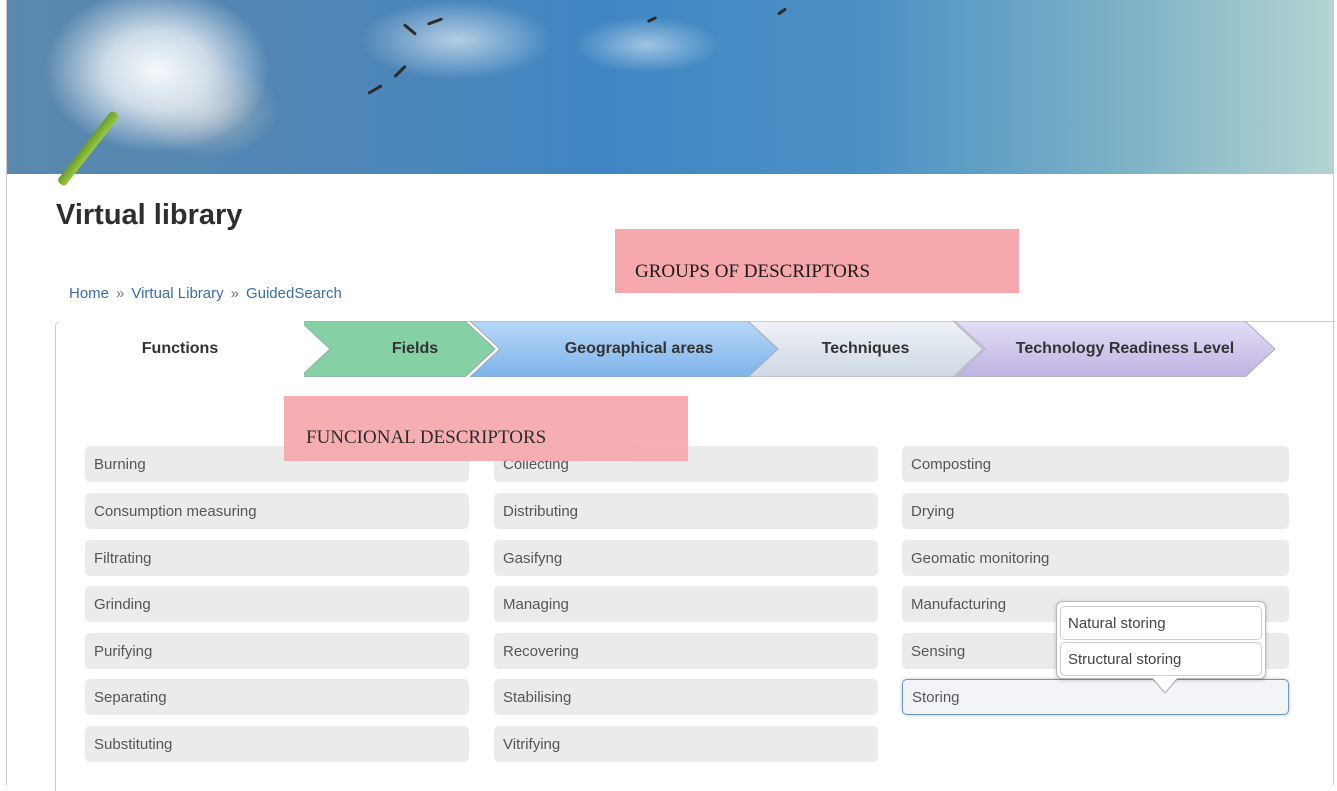 This screenshot has height=791, width=1337. I want to click on annotation-functional-descriptors: FUNCIONAL DESCRIPTORS, so click(486, 428).